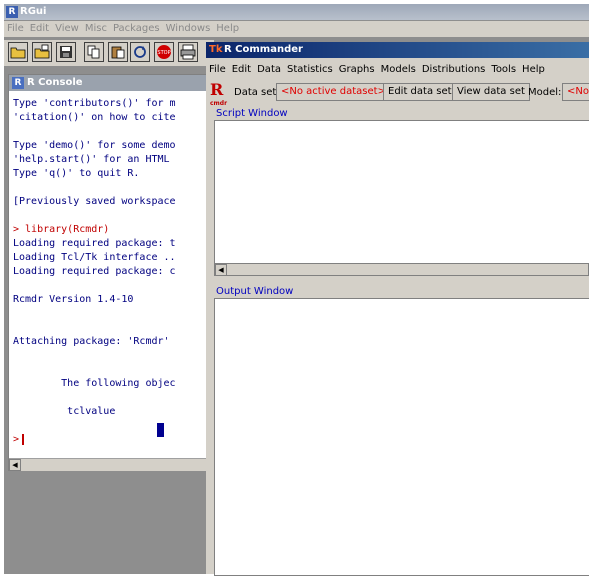 This screenshot has height=576, width=589. What do you see at coordinates (64, 411) in the screenshot?
I see `console-line: tclvalue` at bounding box center [64, 411].